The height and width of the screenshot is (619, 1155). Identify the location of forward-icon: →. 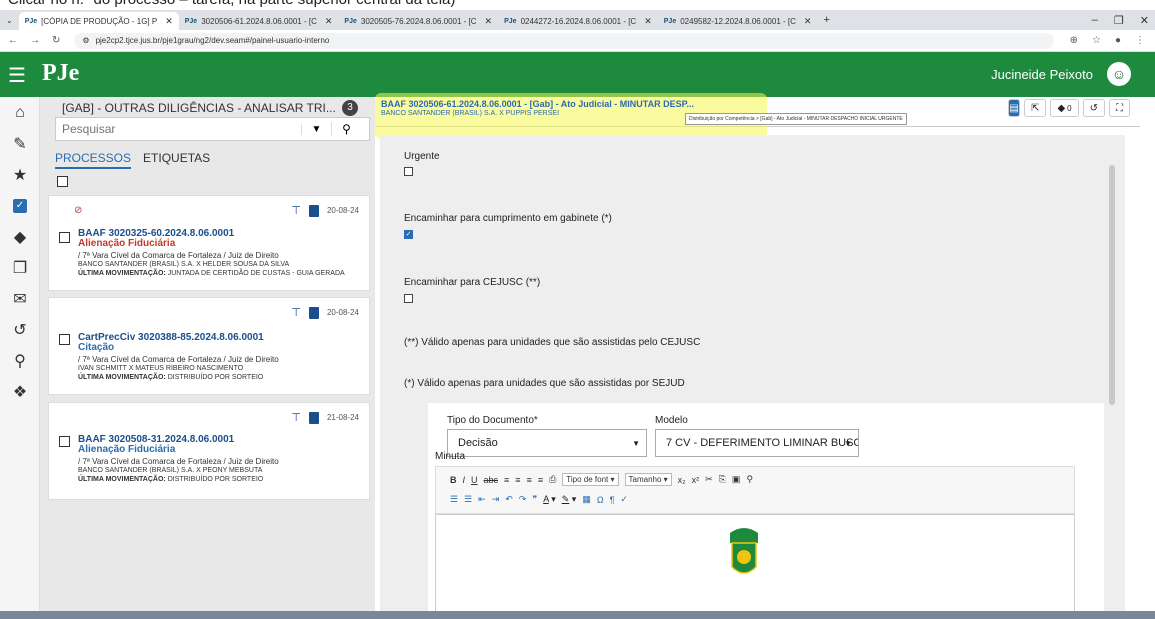
(35, 40).